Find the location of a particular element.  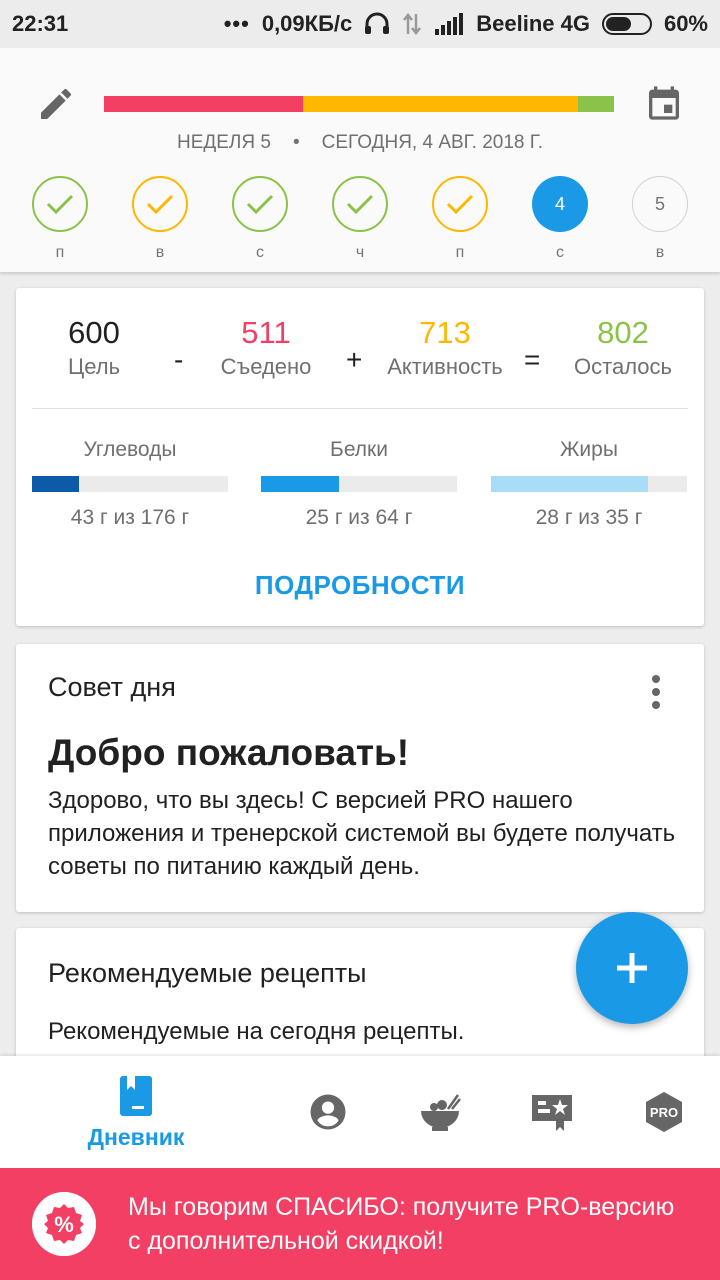

tip-card-title: Совет дня is located at coordinates (112, 687).